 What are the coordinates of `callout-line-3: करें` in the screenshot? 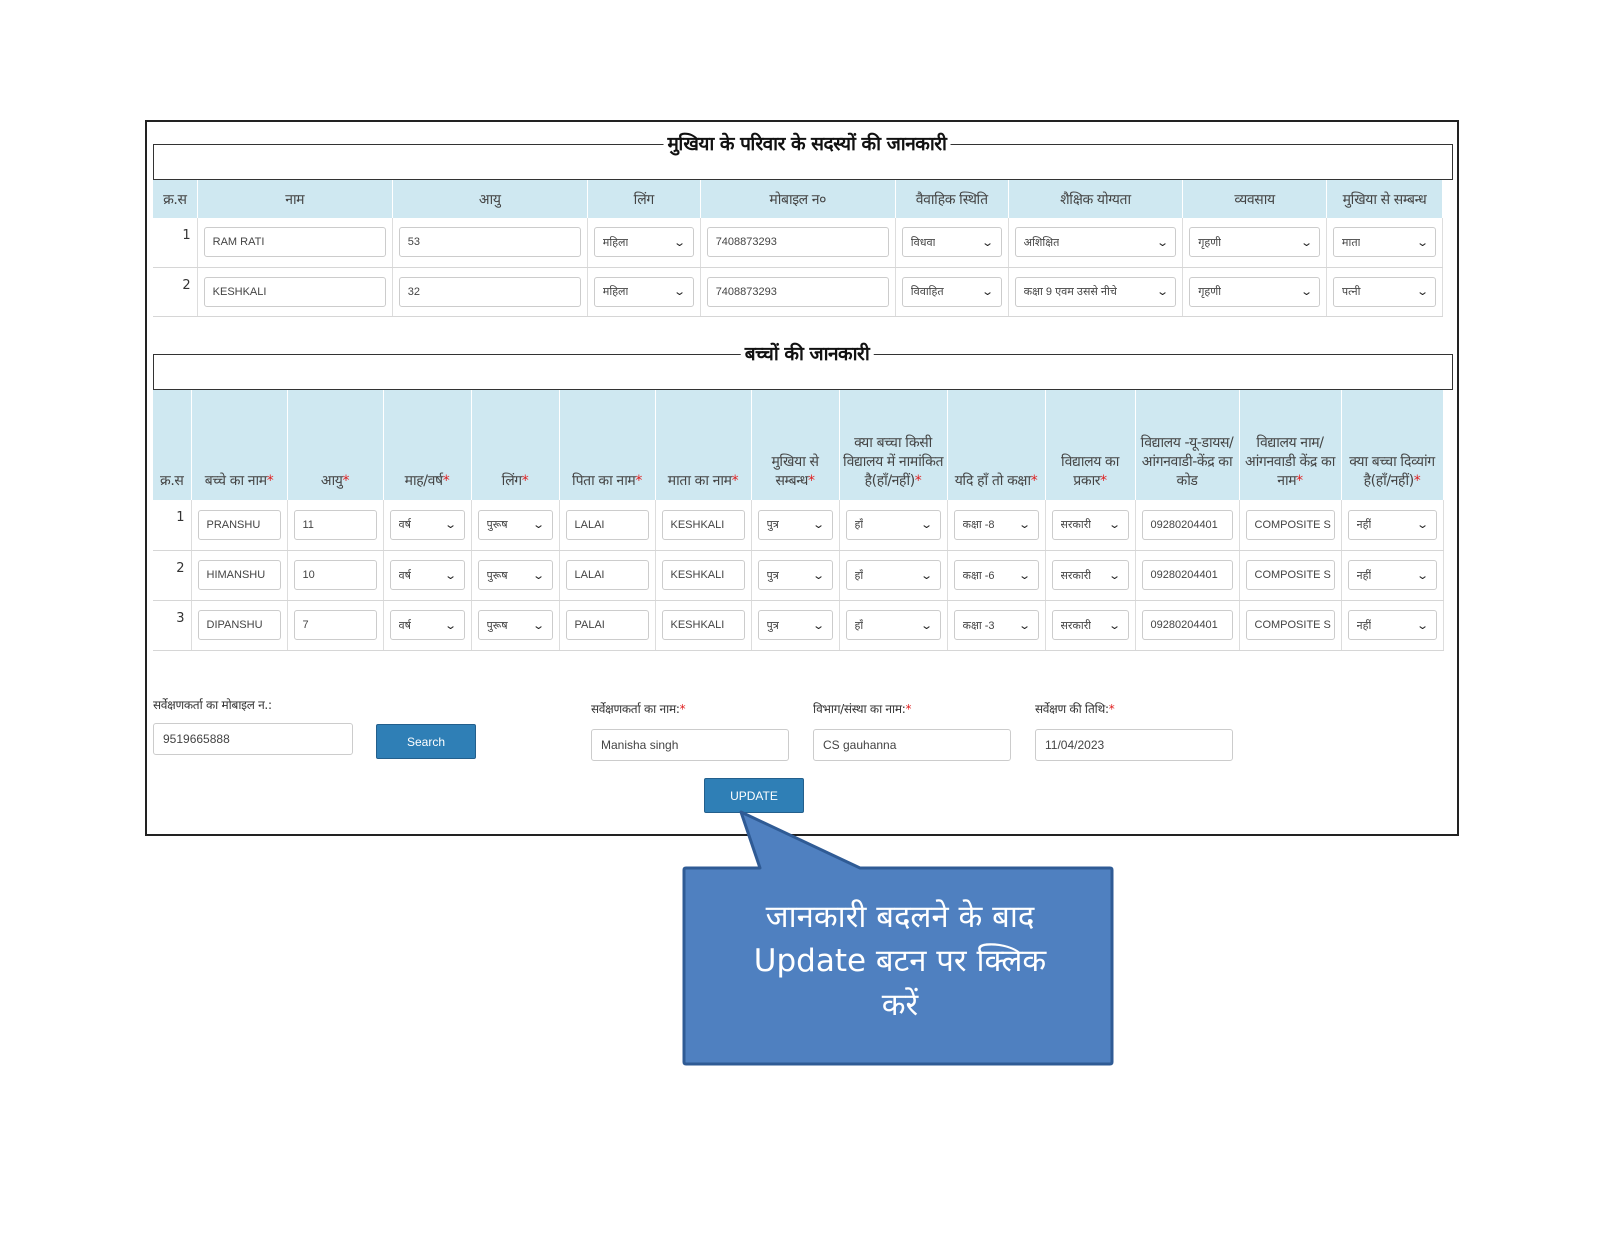 It's located at (900, 1005).